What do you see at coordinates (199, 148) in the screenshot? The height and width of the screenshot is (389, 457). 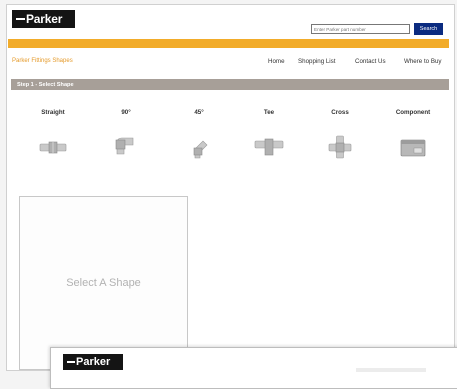 I see `elbow-45-fitting-icon` at bounding box center [199, 148].